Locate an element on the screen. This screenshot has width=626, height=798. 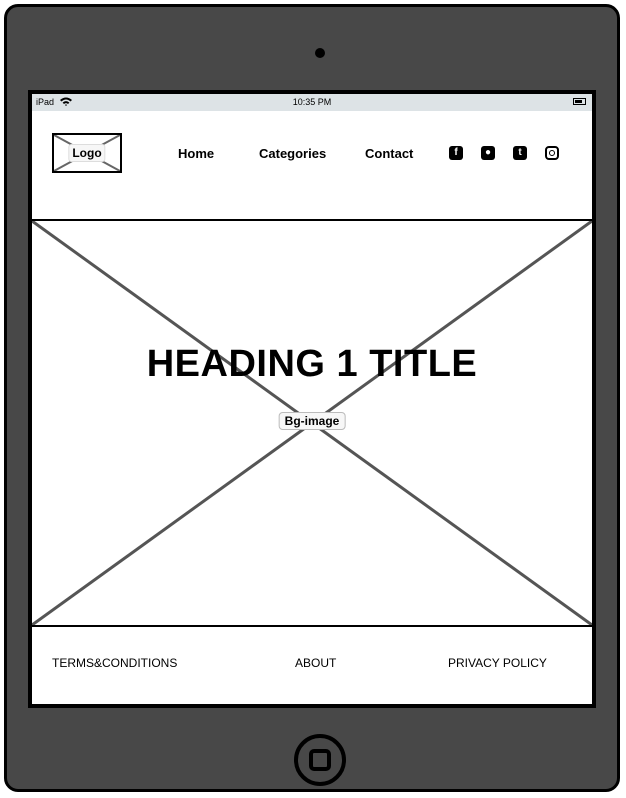
twitter-icon: t is located at coordinates (520, 153).